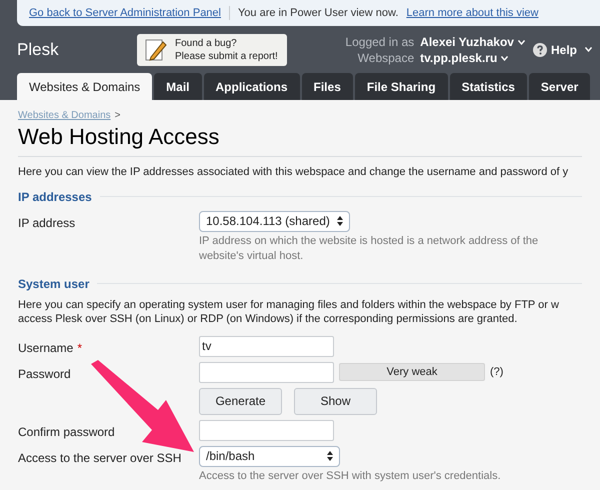  Describe the element at coordinates (472, 42) in the screenshot. I see `user-menu: Alexei Yuzhakov` at that location.